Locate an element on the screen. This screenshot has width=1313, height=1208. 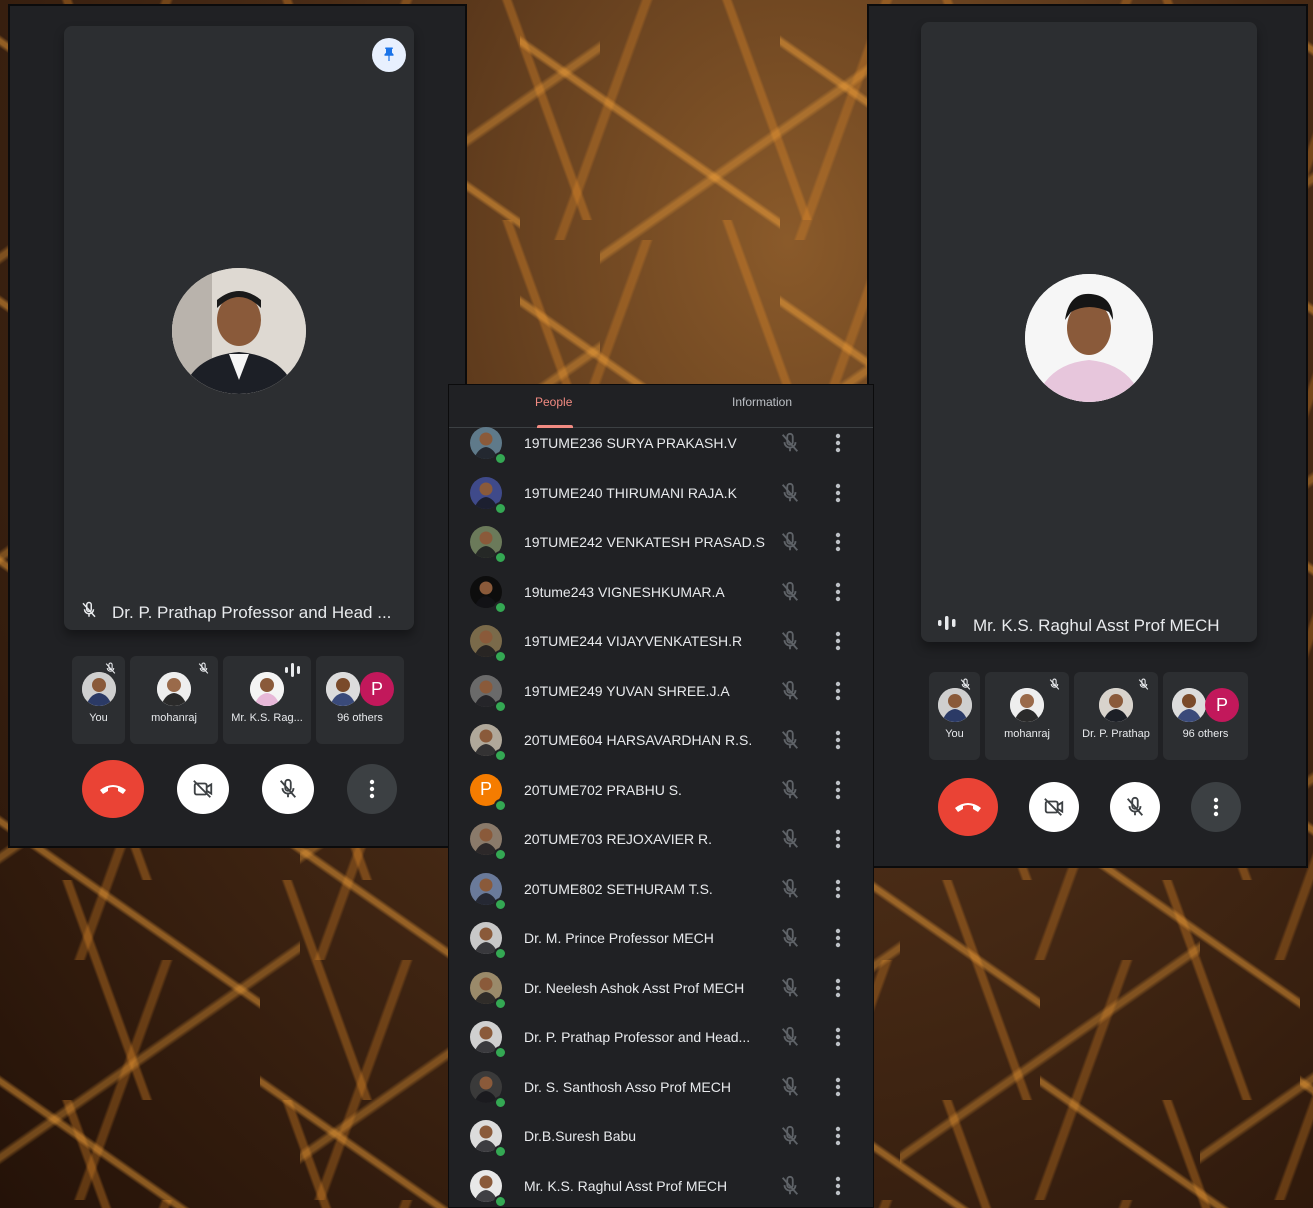
list-item: 19TUME244 VIJAYVENKATESH.R is located at coordinates (661, 642).